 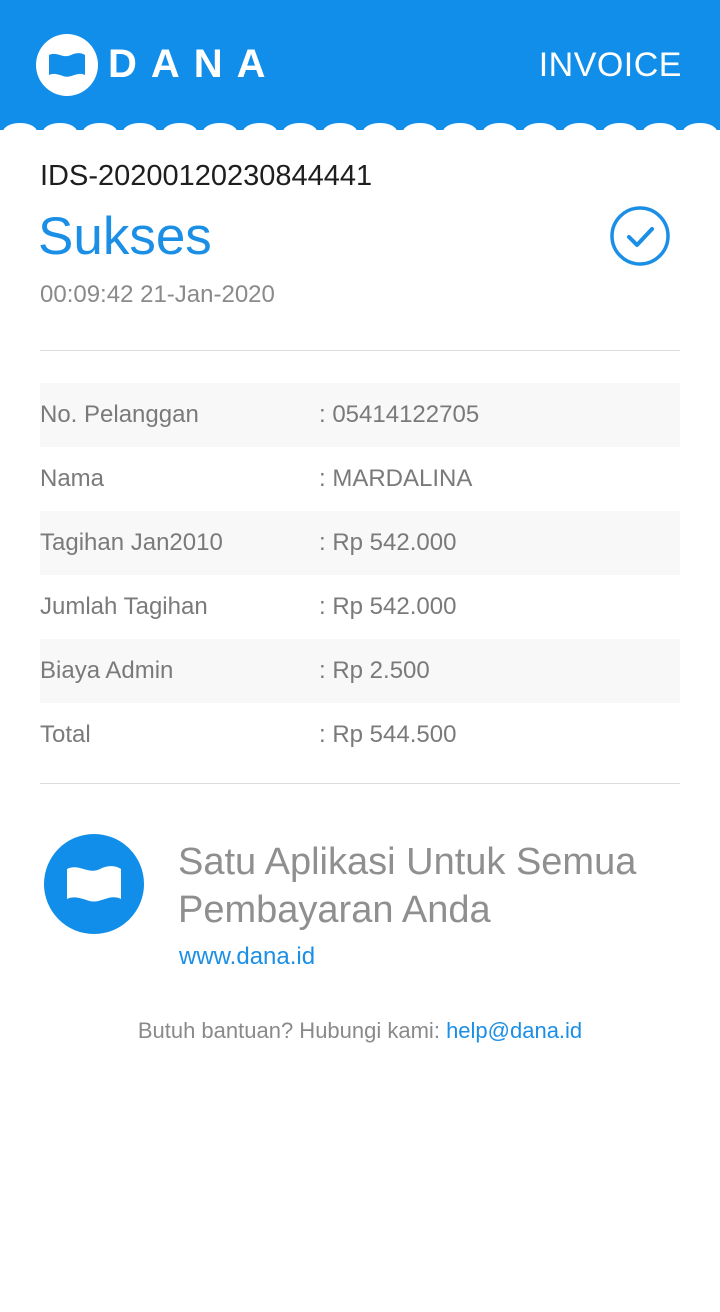 I want to click on transaction-datetime: 00:09:42 21-Jan-2020, so click(x=157, y=294).